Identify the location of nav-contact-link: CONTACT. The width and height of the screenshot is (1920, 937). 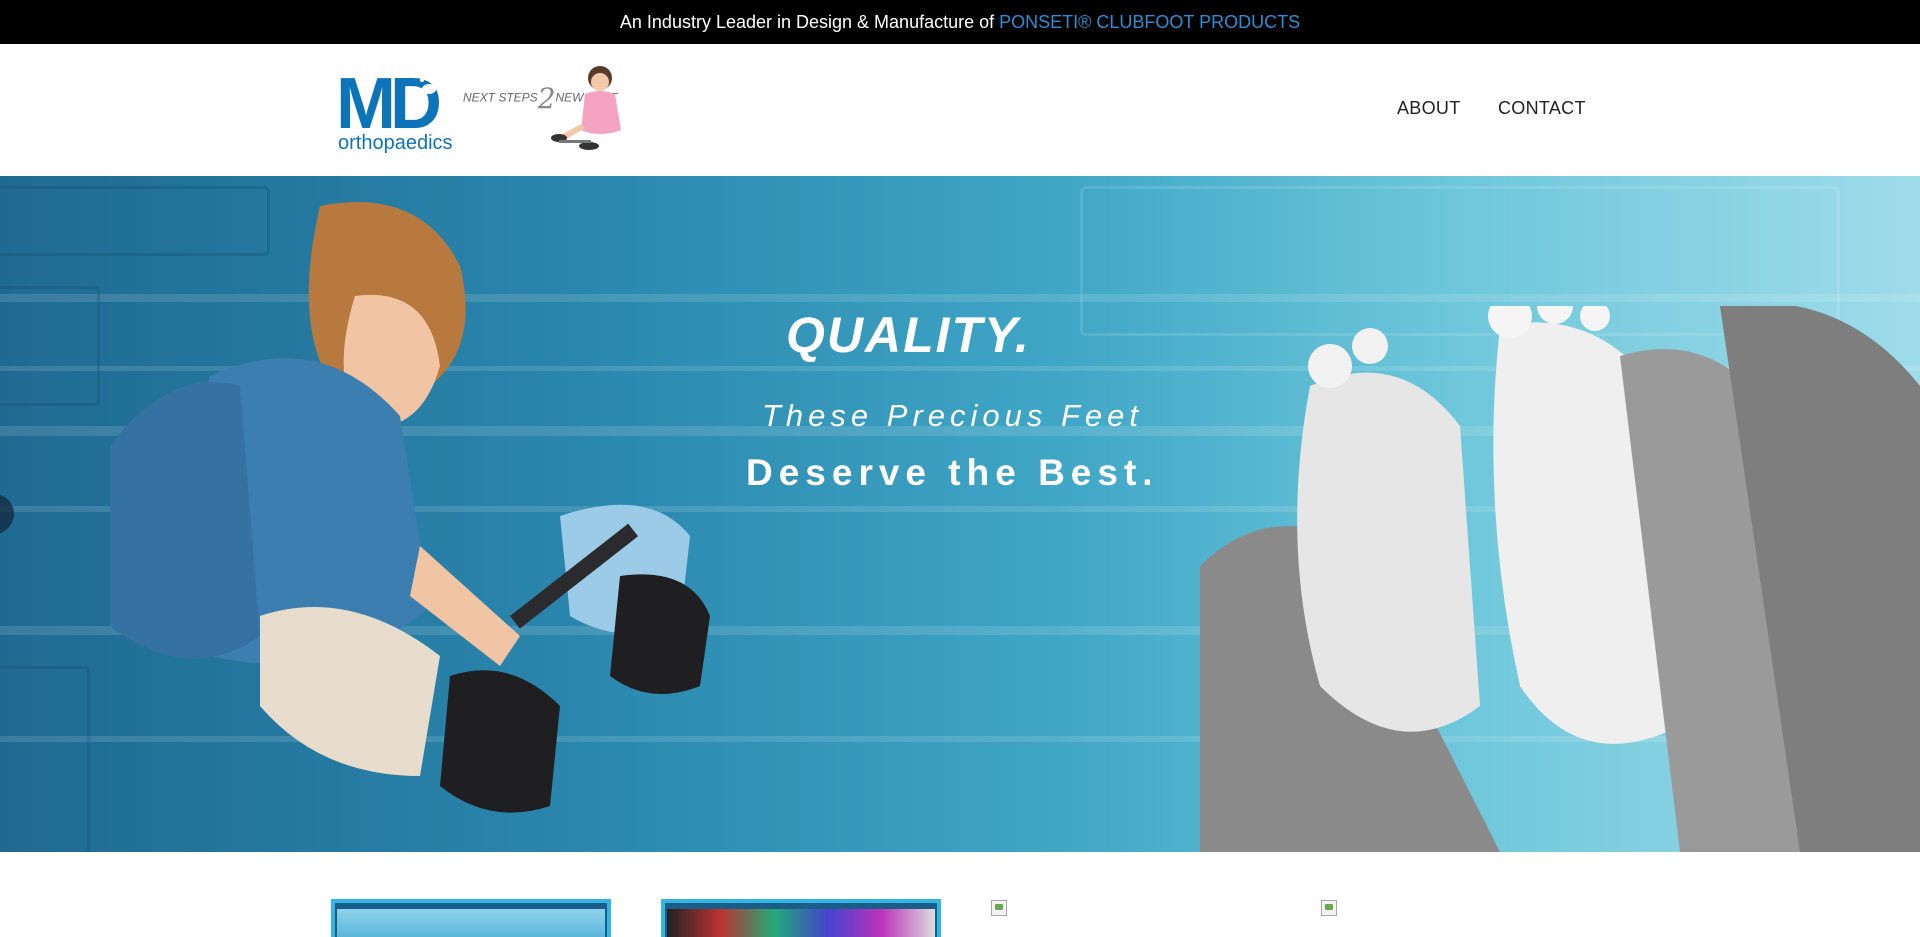
(1542, 108).